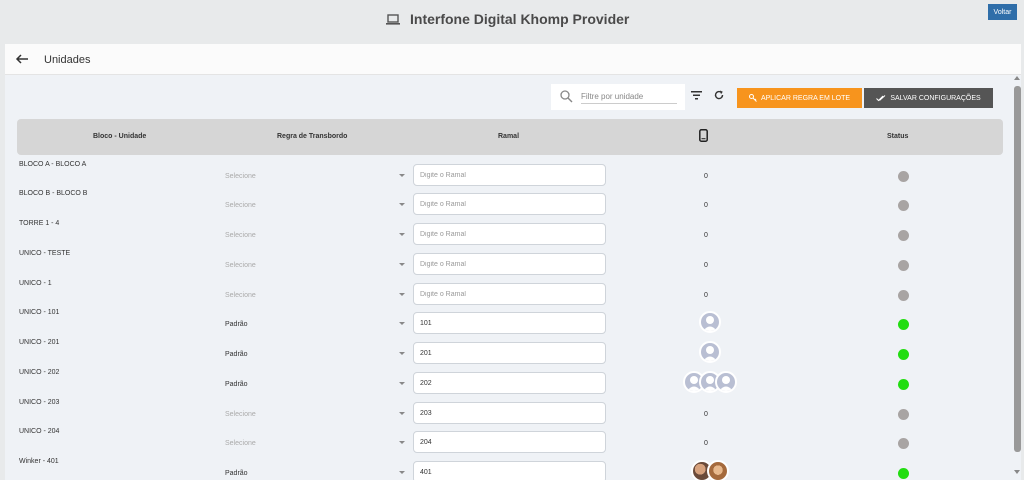 This screenshot has width=1024, height=480. I want to click on scroll-up-arrow, so click(1017, 78).